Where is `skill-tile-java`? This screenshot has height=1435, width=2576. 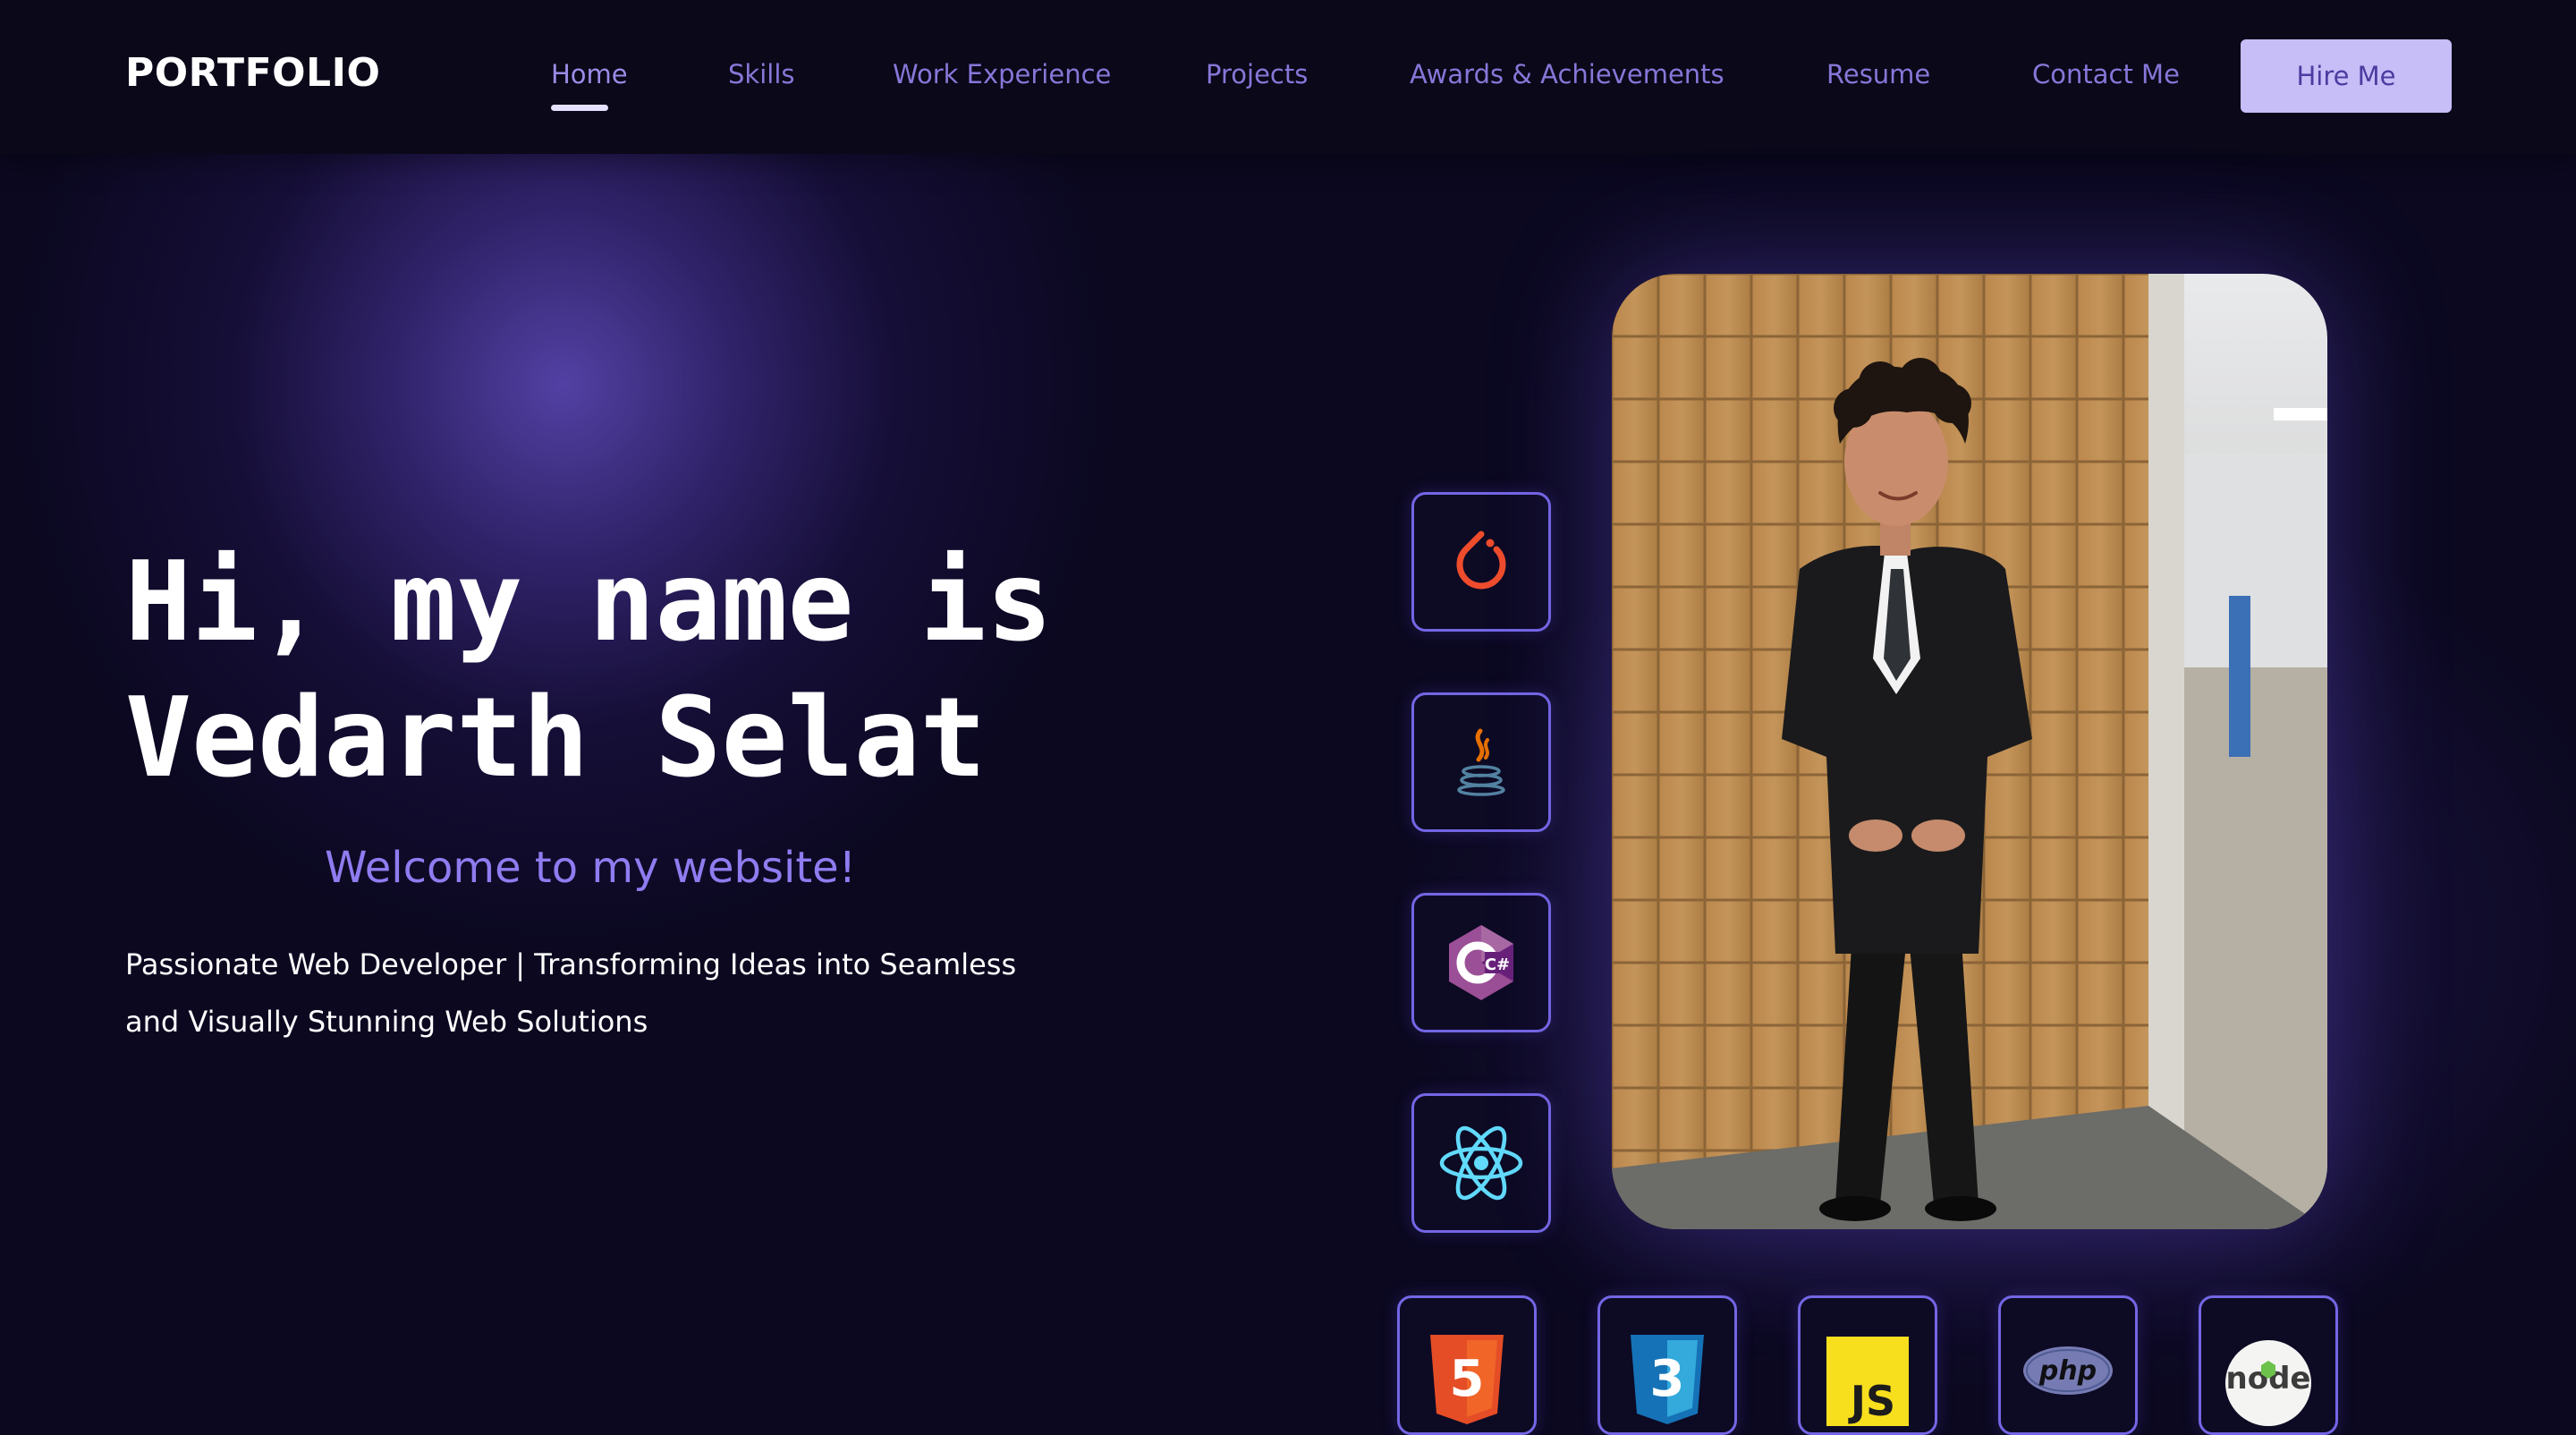 skill-tile-java is located at coordinates (1481, 762).